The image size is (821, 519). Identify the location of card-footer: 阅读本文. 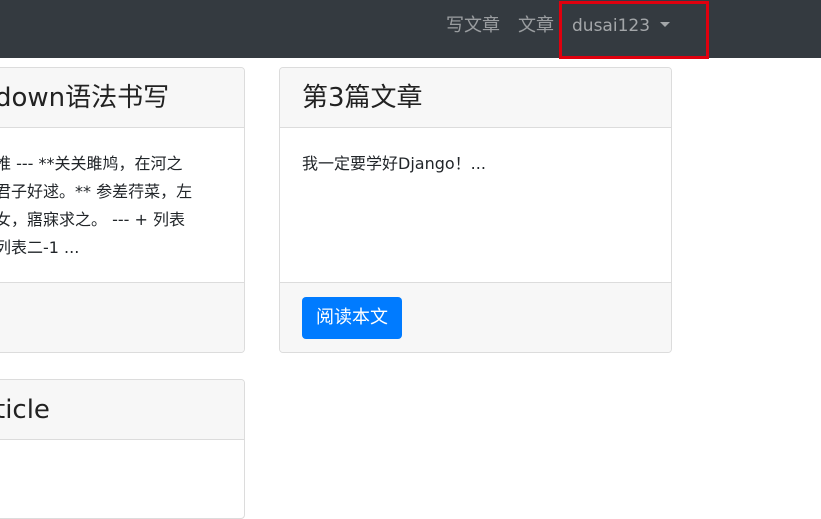
(475, 317).